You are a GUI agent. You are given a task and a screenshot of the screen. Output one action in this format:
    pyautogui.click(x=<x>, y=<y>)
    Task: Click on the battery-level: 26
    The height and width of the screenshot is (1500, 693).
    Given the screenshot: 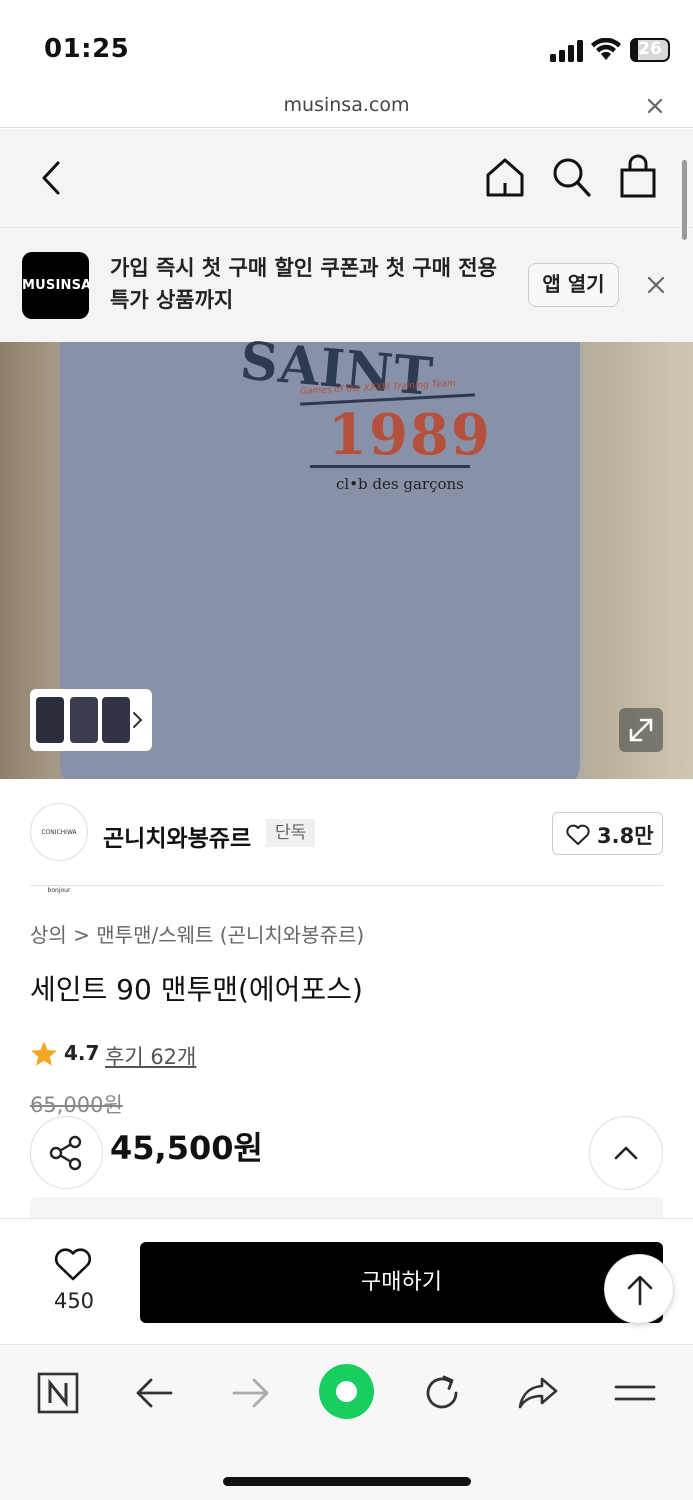 What is the action you would take?
    pyautogui.click(x=650, y=49)
    